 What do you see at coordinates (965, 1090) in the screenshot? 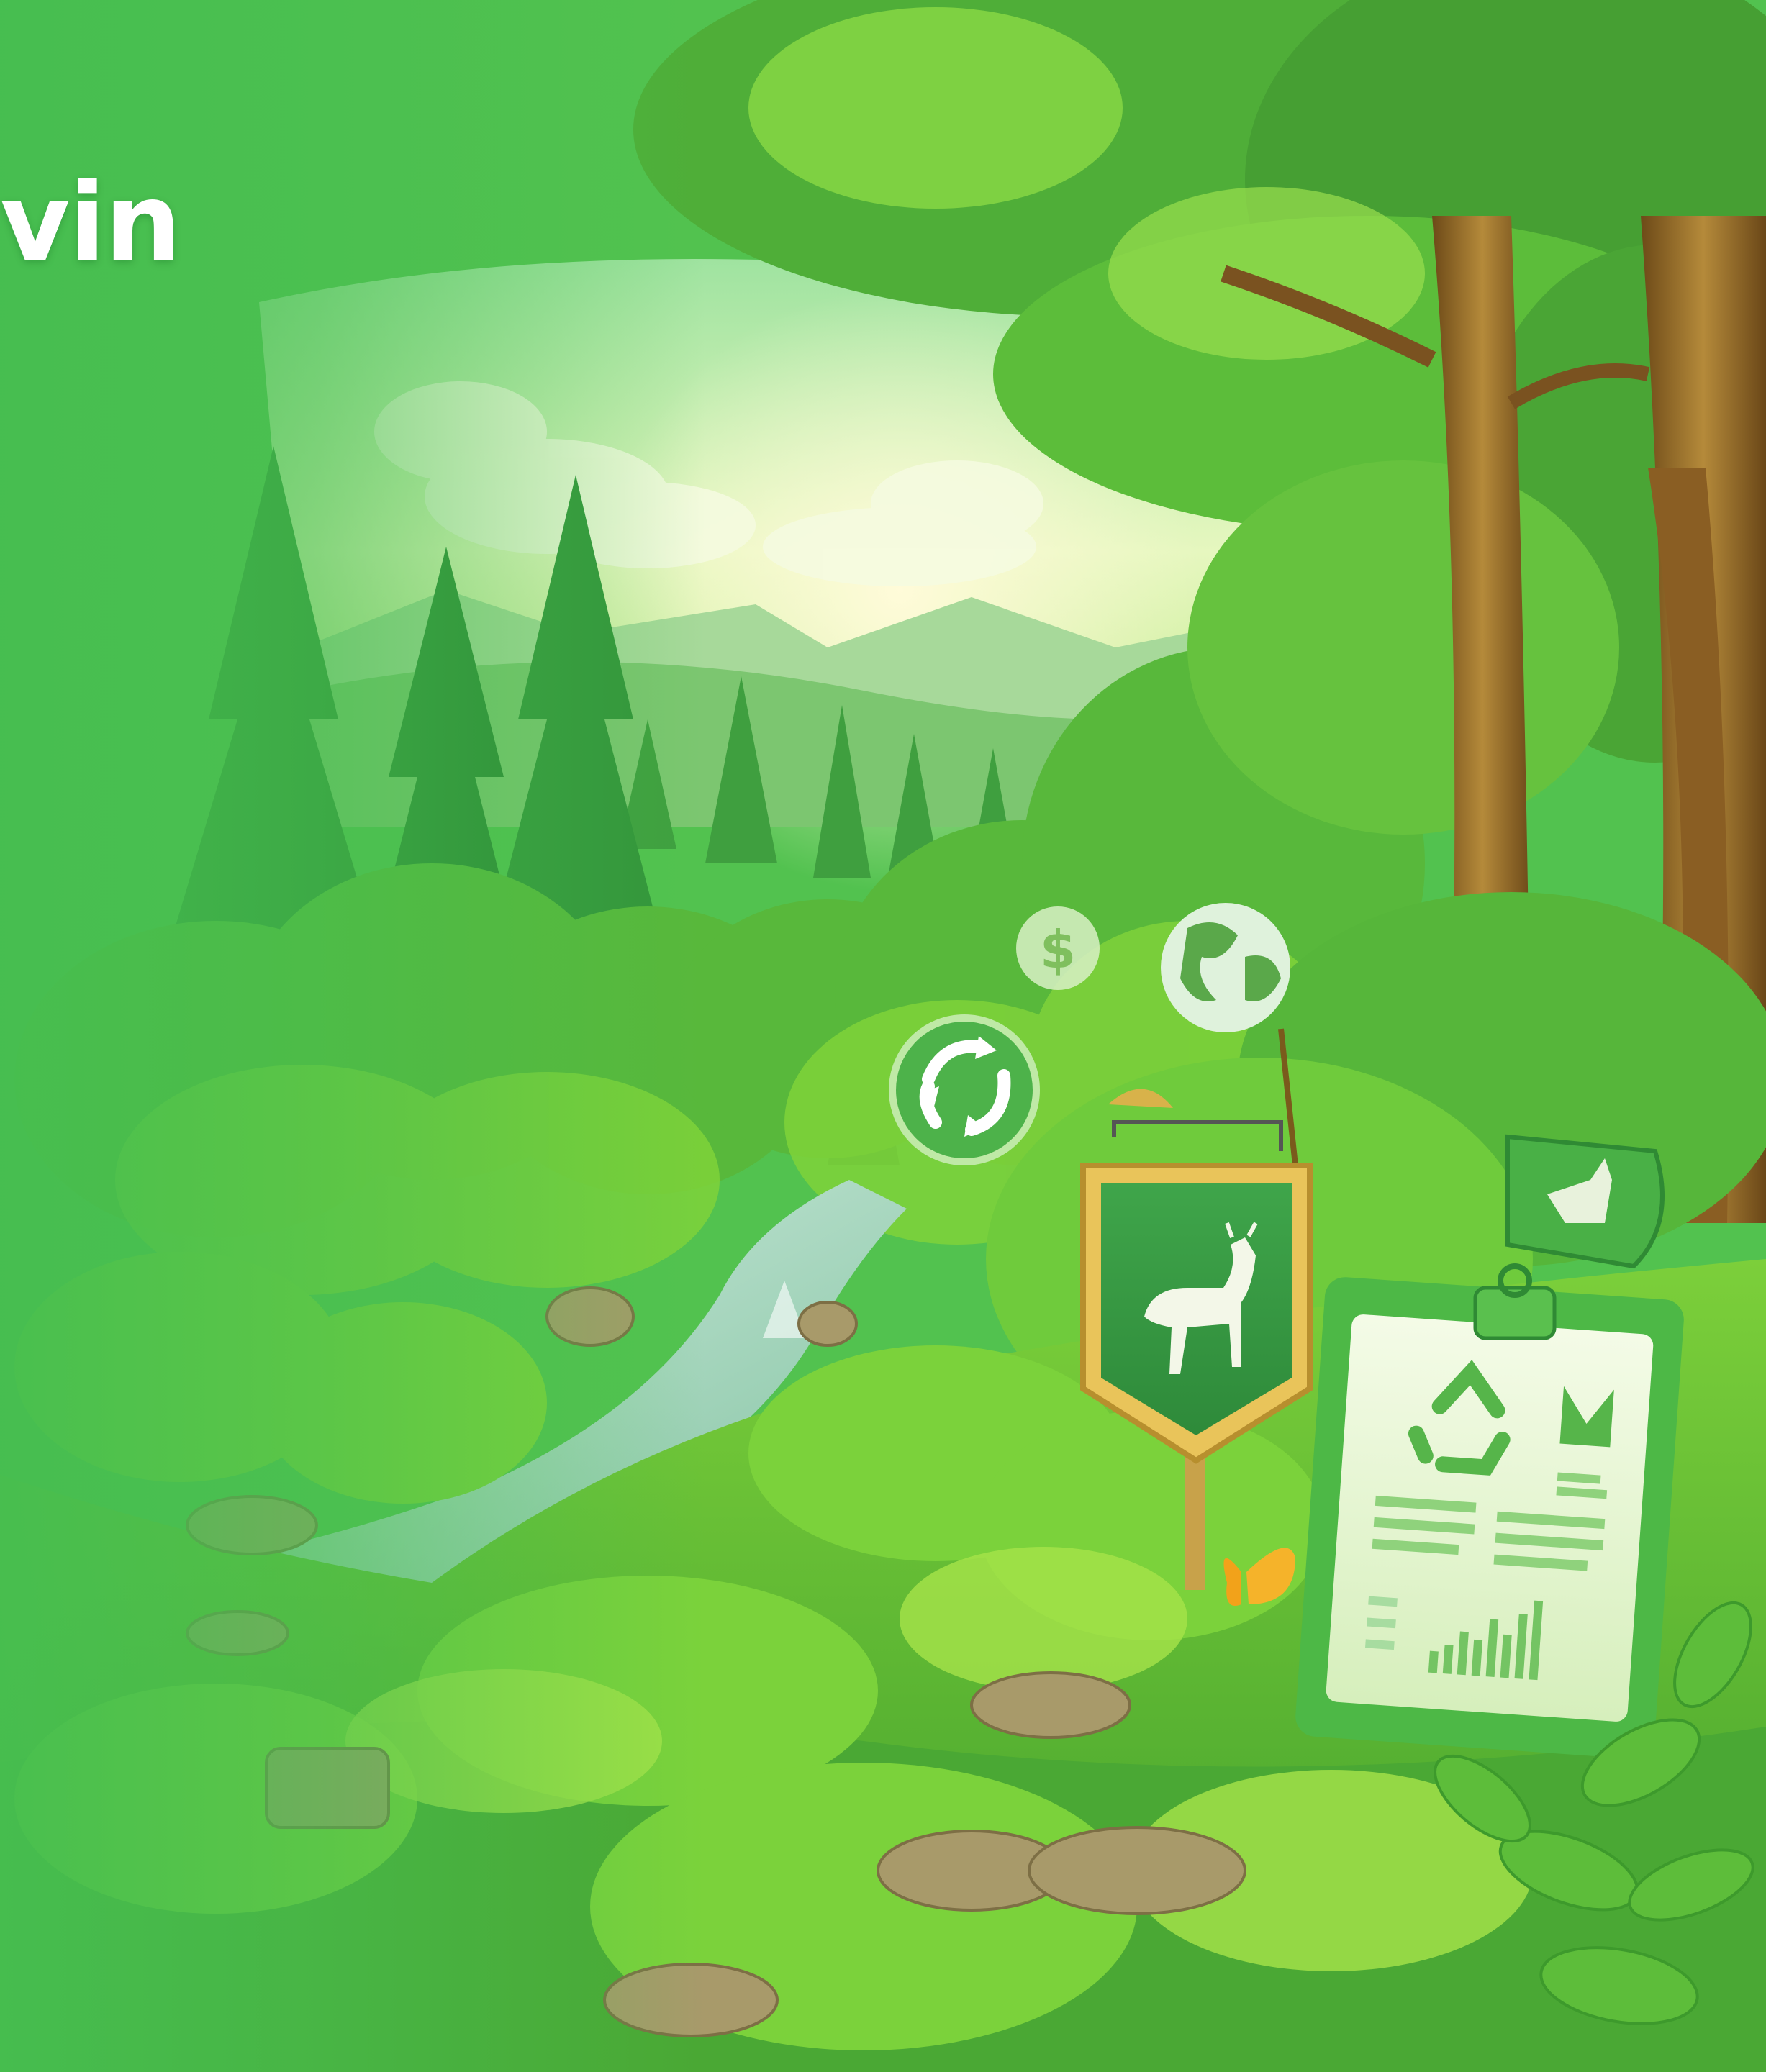
I see `recycle-icon` at bounding box center [965, 1090].